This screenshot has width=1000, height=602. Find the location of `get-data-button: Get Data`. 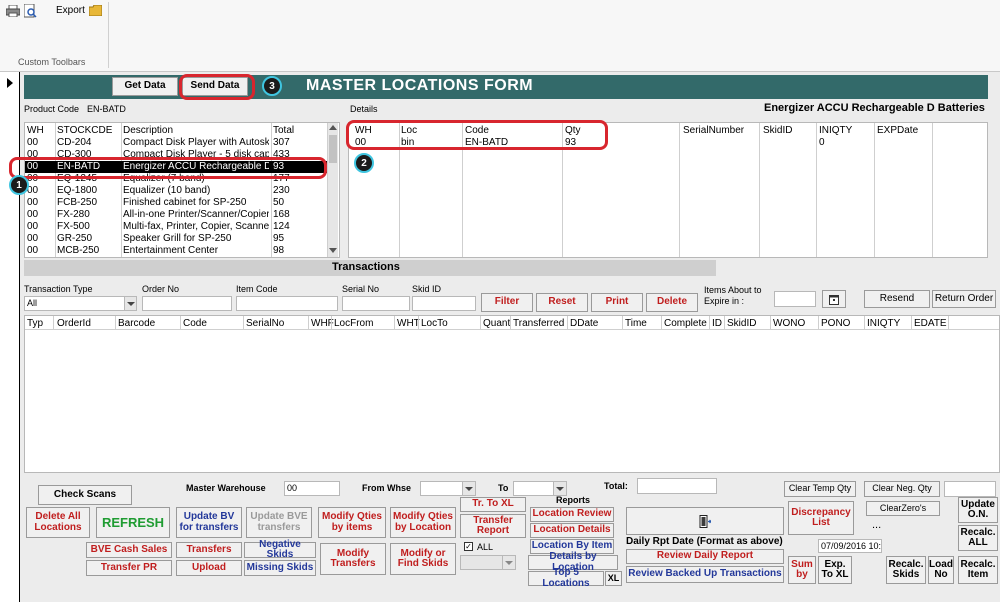

get-data-button: Get Data is located at coordinates (145, 86).